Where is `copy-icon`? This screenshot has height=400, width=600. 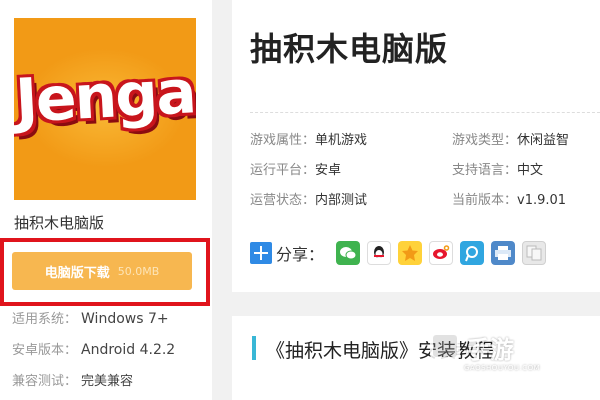 copy-icon is located at coordinates (534, 253).